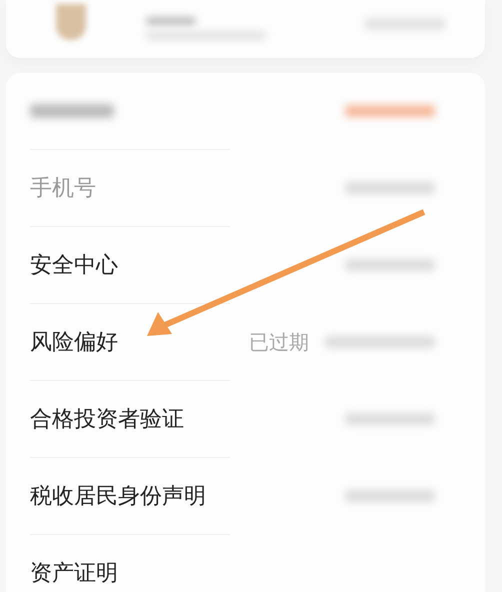  What do you see at coordinates (257, 265) in the screenshot?
I see `settings-row: 安全中心` at bounding box center [257, 265].